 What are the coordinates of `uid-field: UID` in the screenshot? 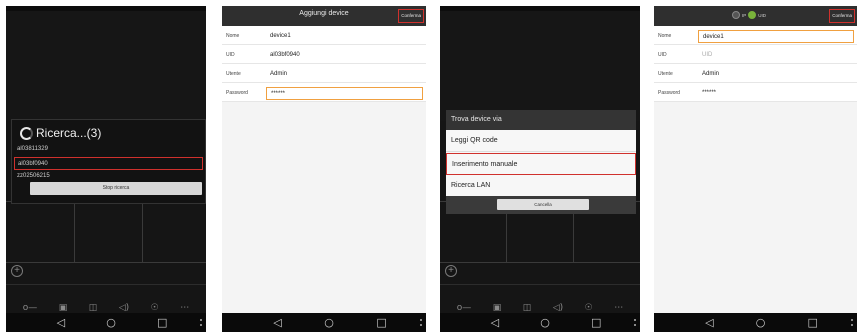 It's located at (776, 55).